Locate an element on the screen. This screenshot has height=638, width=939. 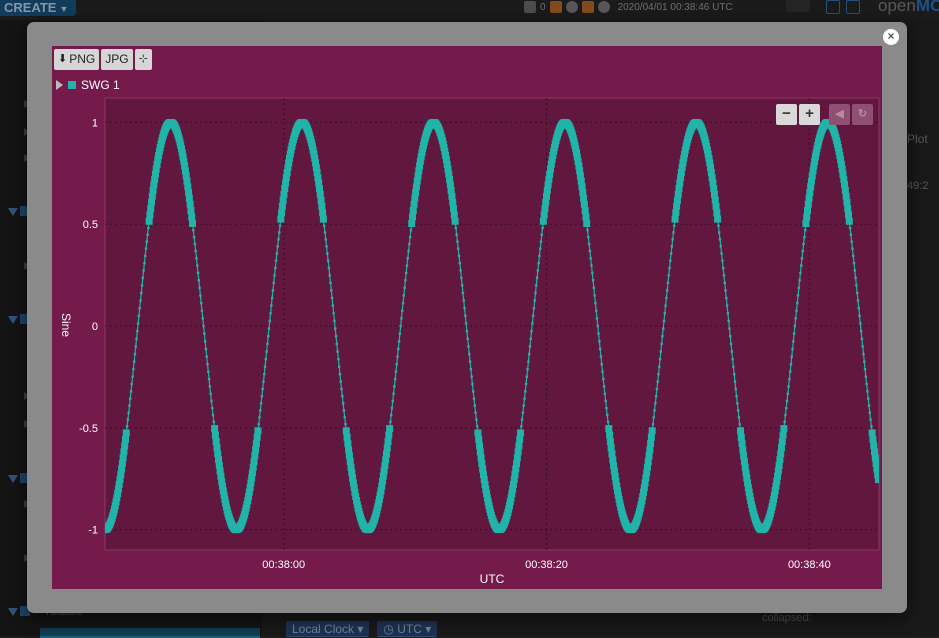
reset-icon: ↻ is located at coordinates (862, 114).